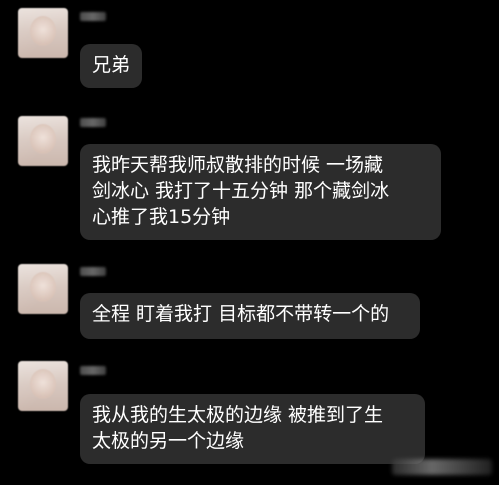 This screenshot has width=499, height=485. I want to click on message-bubble: 兄弟, so click(111, 66).